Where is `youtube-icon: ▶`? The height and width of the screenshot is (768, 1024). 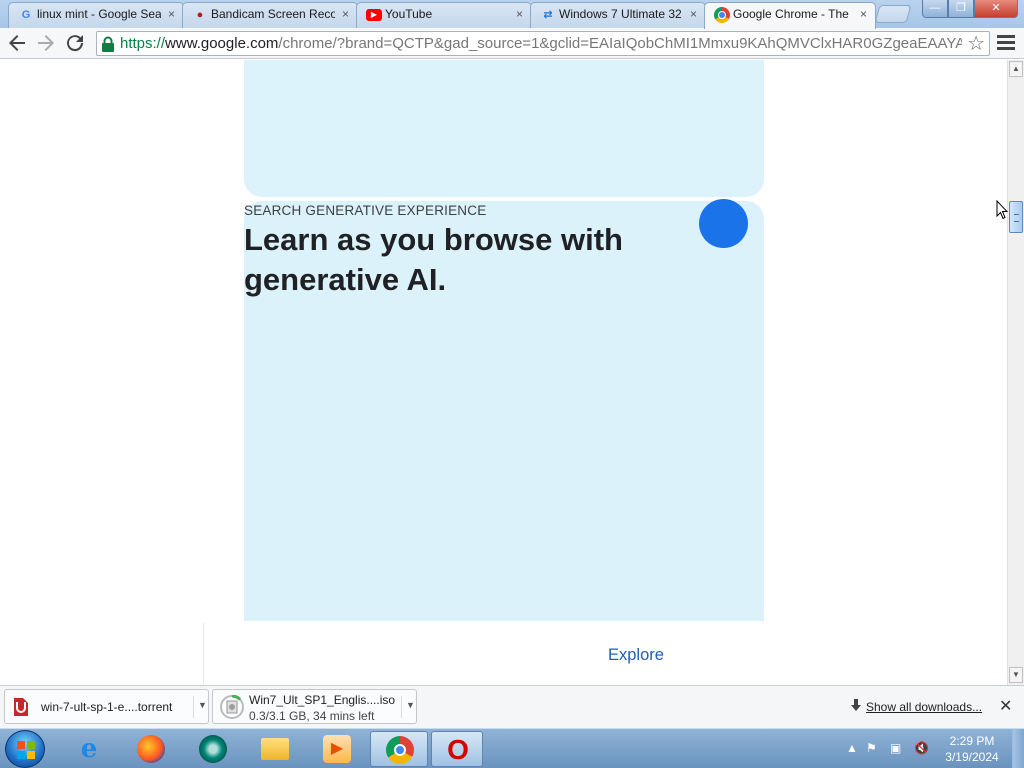 youtube-icon: ▶ is located at coordinates (374, 15).